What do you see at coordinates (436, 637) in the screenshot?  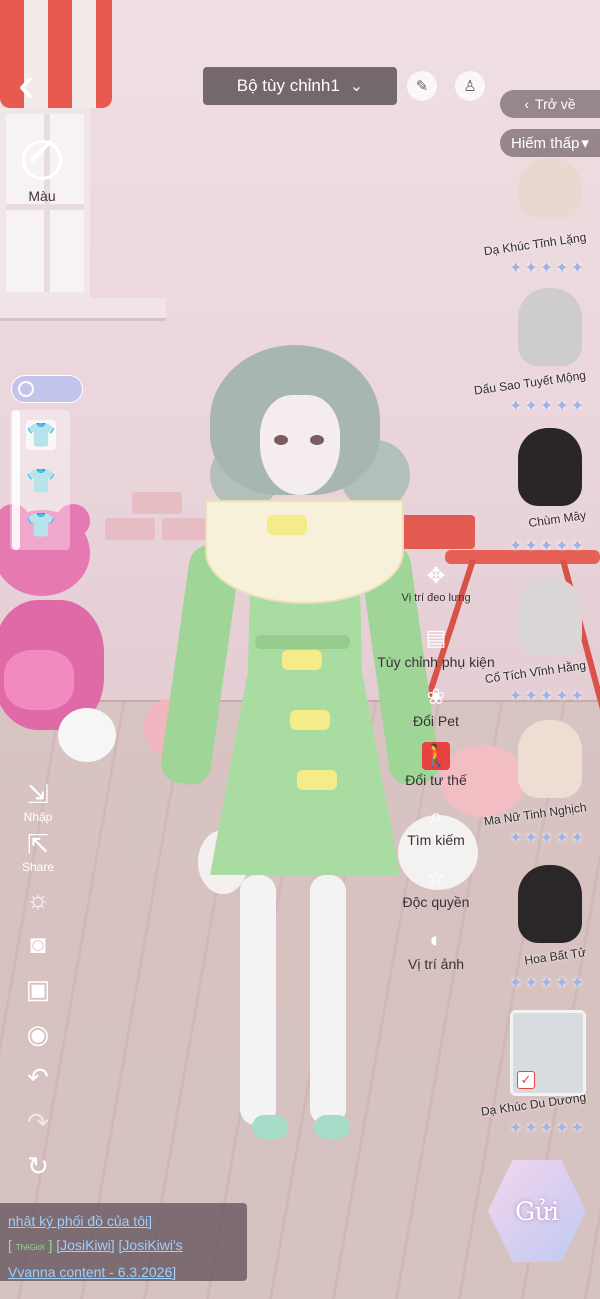 I see `accessory-icon: ▤` at bounding box center [436, 637].